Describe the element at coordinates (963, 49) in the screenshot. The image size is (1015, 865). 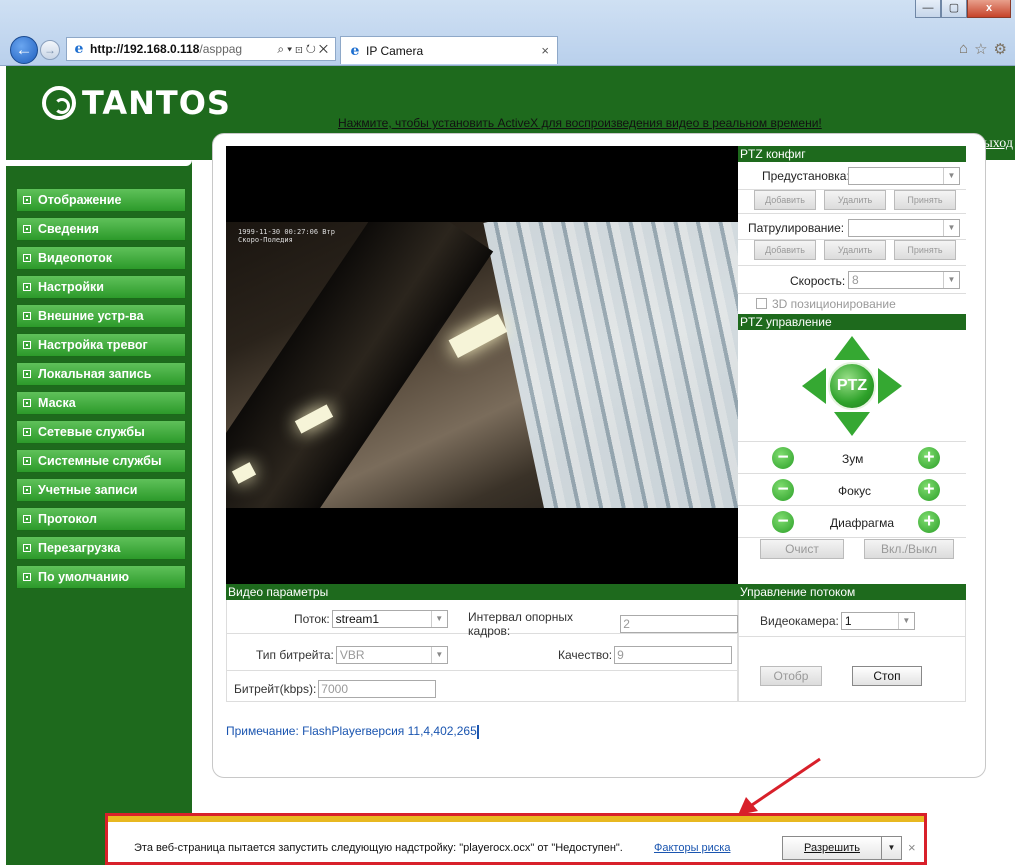
I see `home-icon: ⌂` at that location.